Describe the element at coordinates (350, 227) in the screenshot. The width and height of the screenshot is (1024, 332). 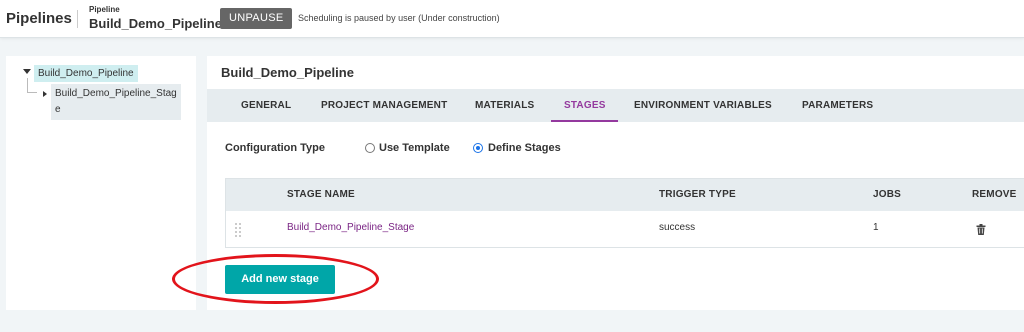
I see `stage-name-link: Build_Demo_Pipeline_Stage` at that location.